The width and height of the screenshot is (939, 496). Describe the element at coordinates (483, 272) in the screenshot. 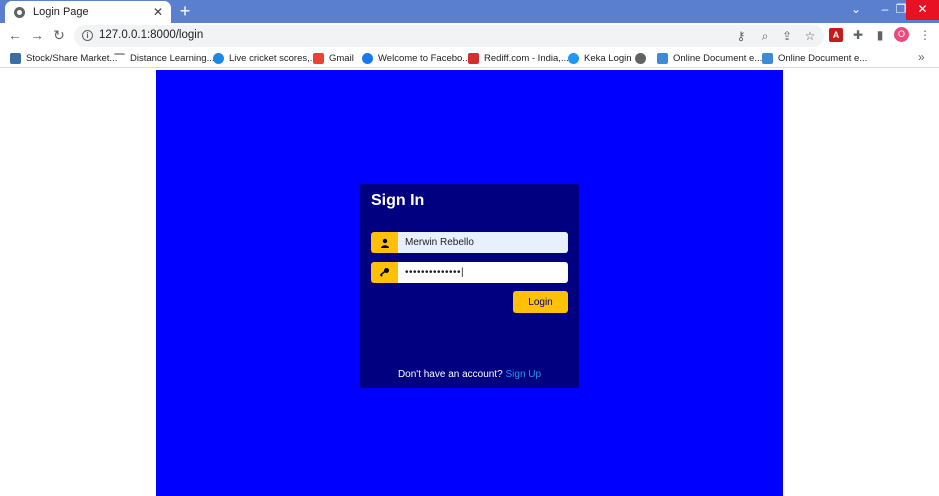

I see `password-input` at that location.